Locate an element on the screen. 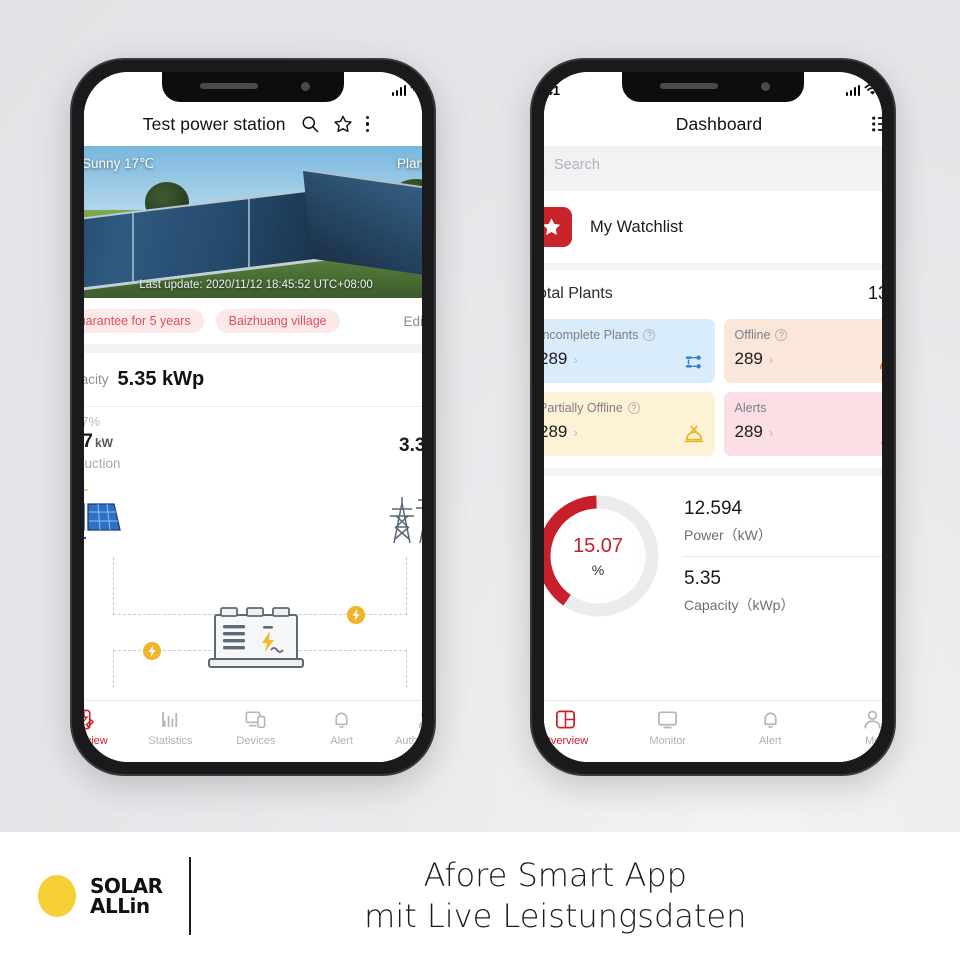 This screenshot has height=960, width=960. metric-power: 12.594 Power（kW） is located at coordinates (783, 521).